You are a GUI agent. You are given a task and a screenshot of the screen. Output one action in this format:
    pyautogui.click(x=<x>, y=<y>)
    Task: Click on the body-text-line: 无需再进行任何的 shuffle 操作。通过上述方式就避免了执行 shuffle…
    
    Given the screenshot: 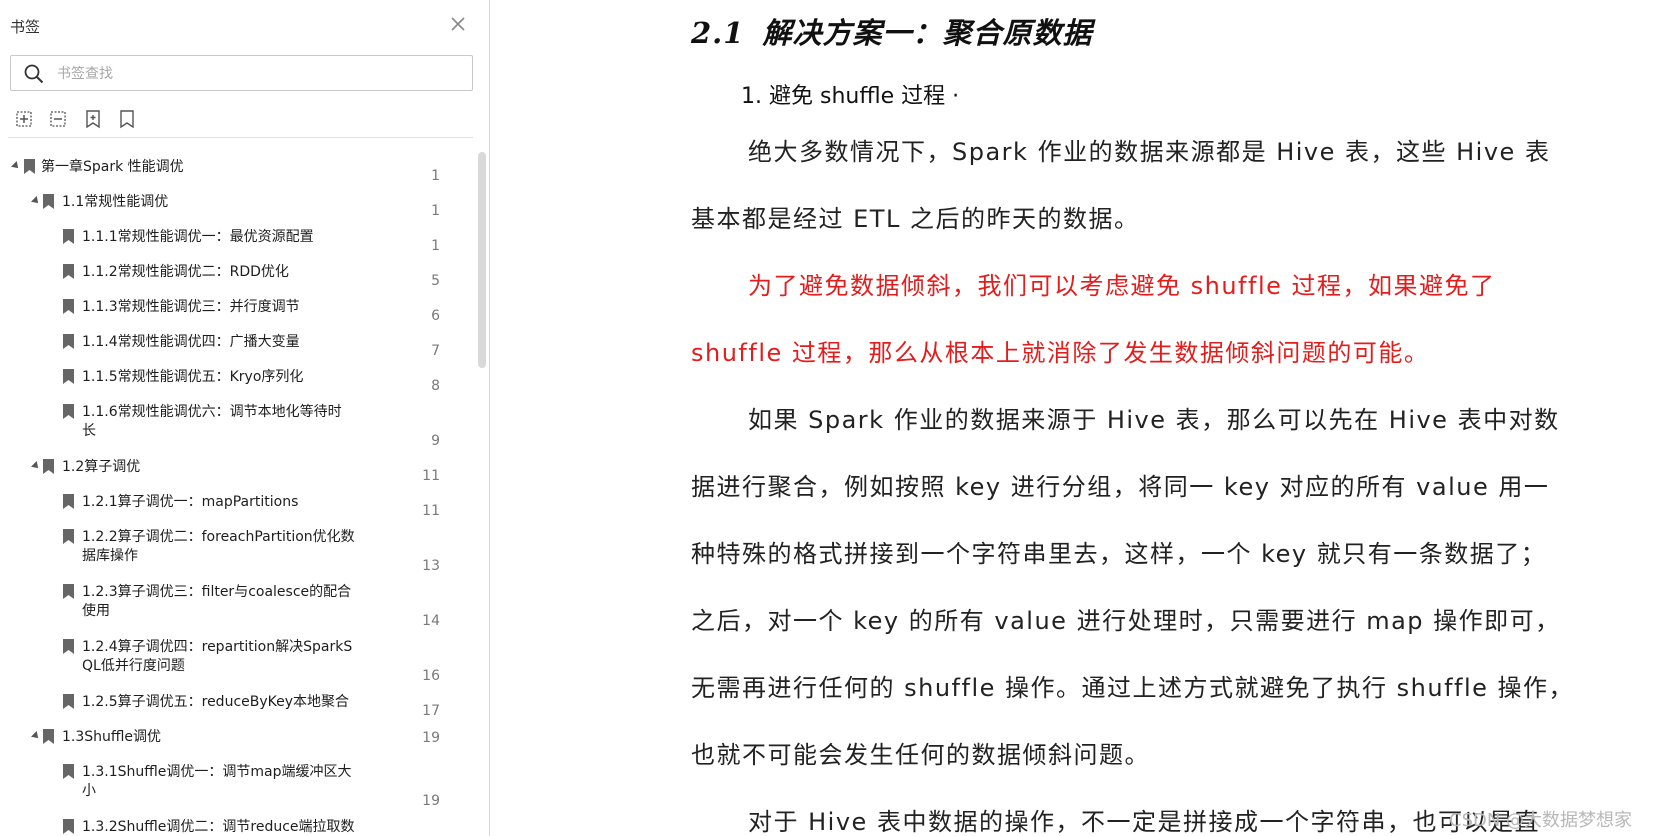 What is the action you would take?
    pyautogui.click(x=1133, y=688)
    